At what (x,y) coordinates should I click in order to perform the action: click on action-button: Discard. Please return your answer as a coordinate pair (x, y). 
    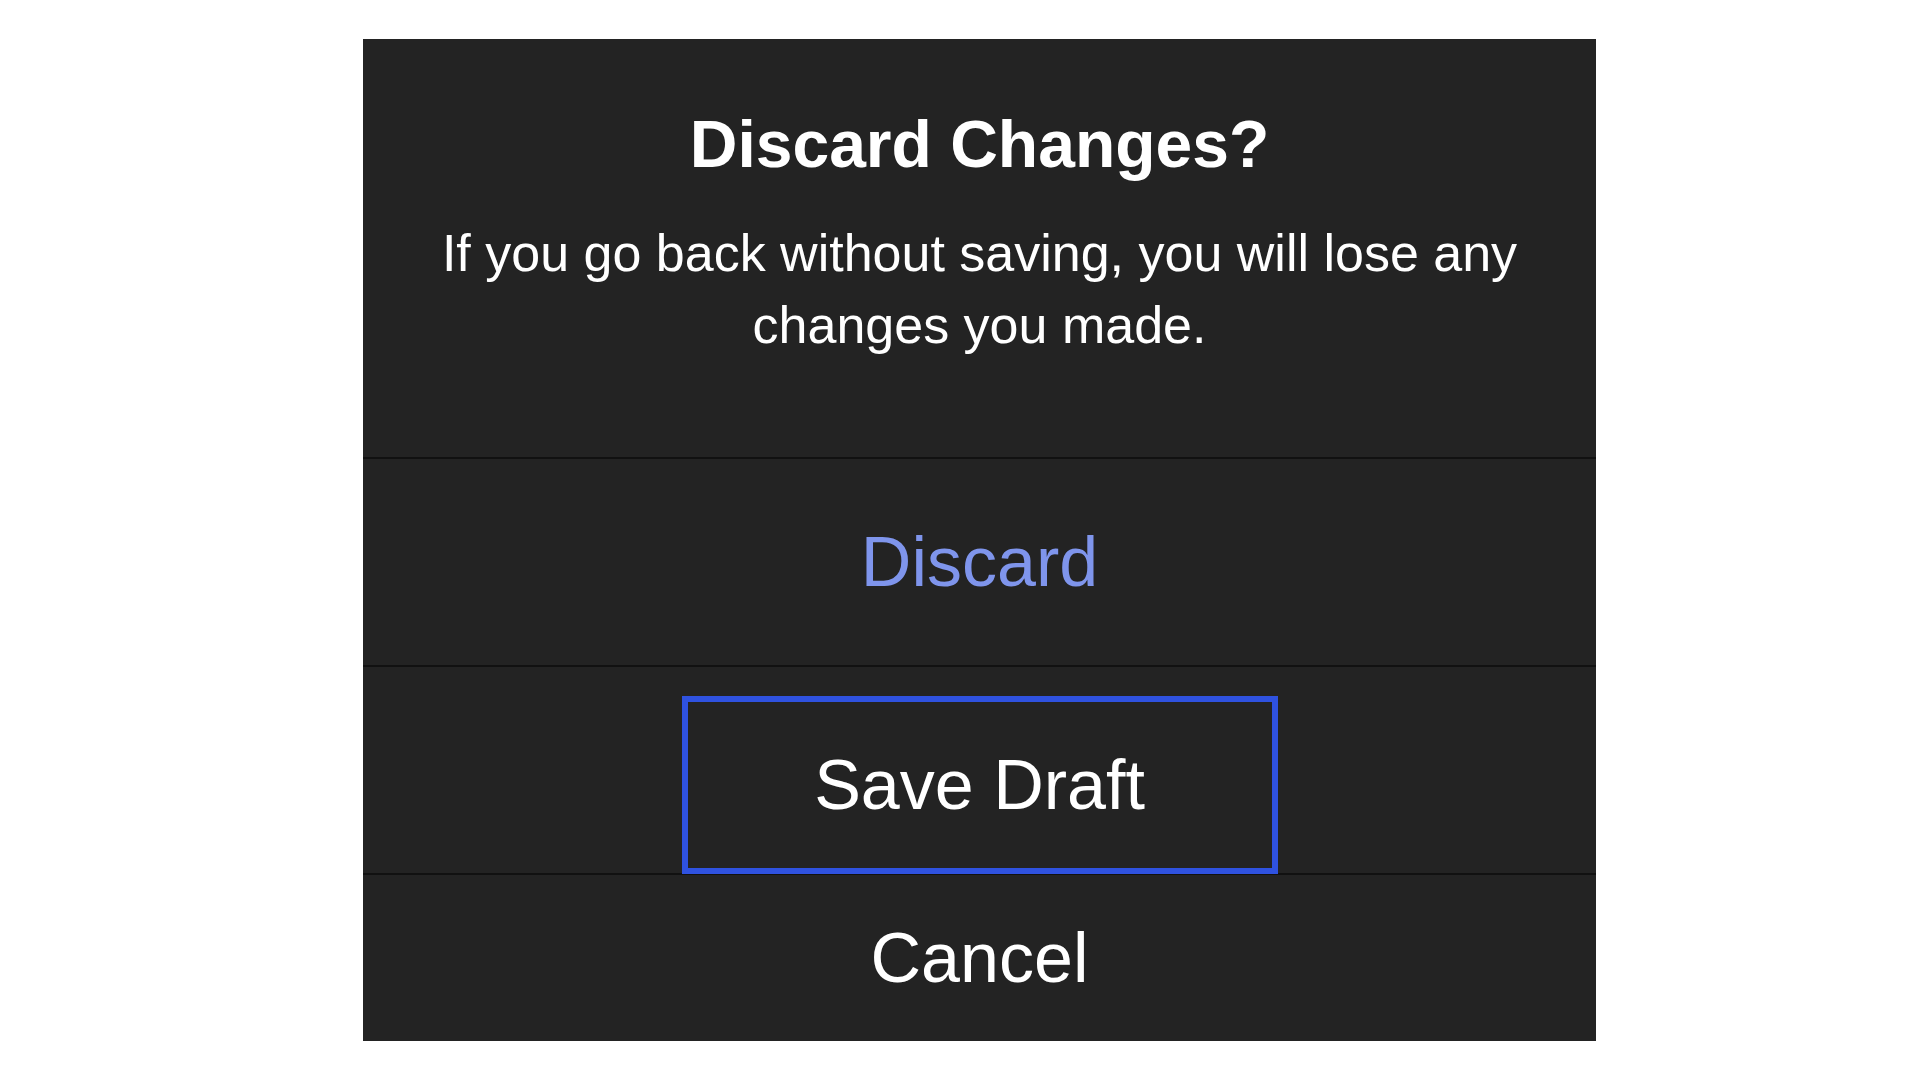
    Looking at the image, I should click on (979, 562).